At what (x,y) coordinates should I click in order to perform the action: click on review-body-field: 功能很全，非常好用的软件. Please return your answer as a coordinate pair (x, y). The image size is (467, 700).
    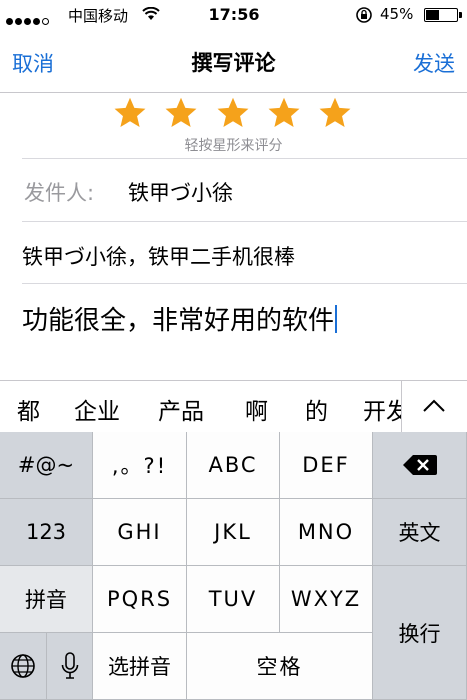
    Looking at the image, I should click on (180, 318).